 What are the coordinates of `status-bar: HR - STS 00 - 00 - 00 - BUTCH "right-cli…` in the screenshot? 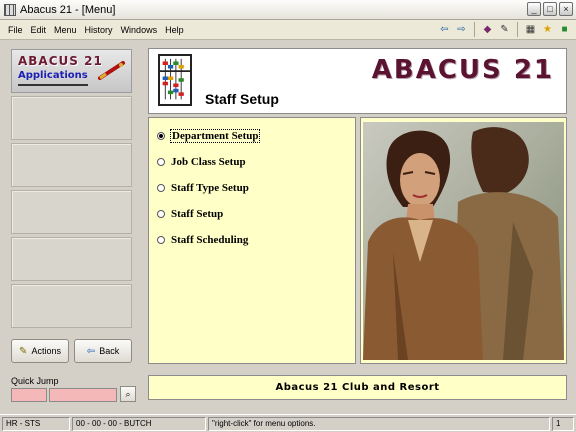 It's located at (288, 423).